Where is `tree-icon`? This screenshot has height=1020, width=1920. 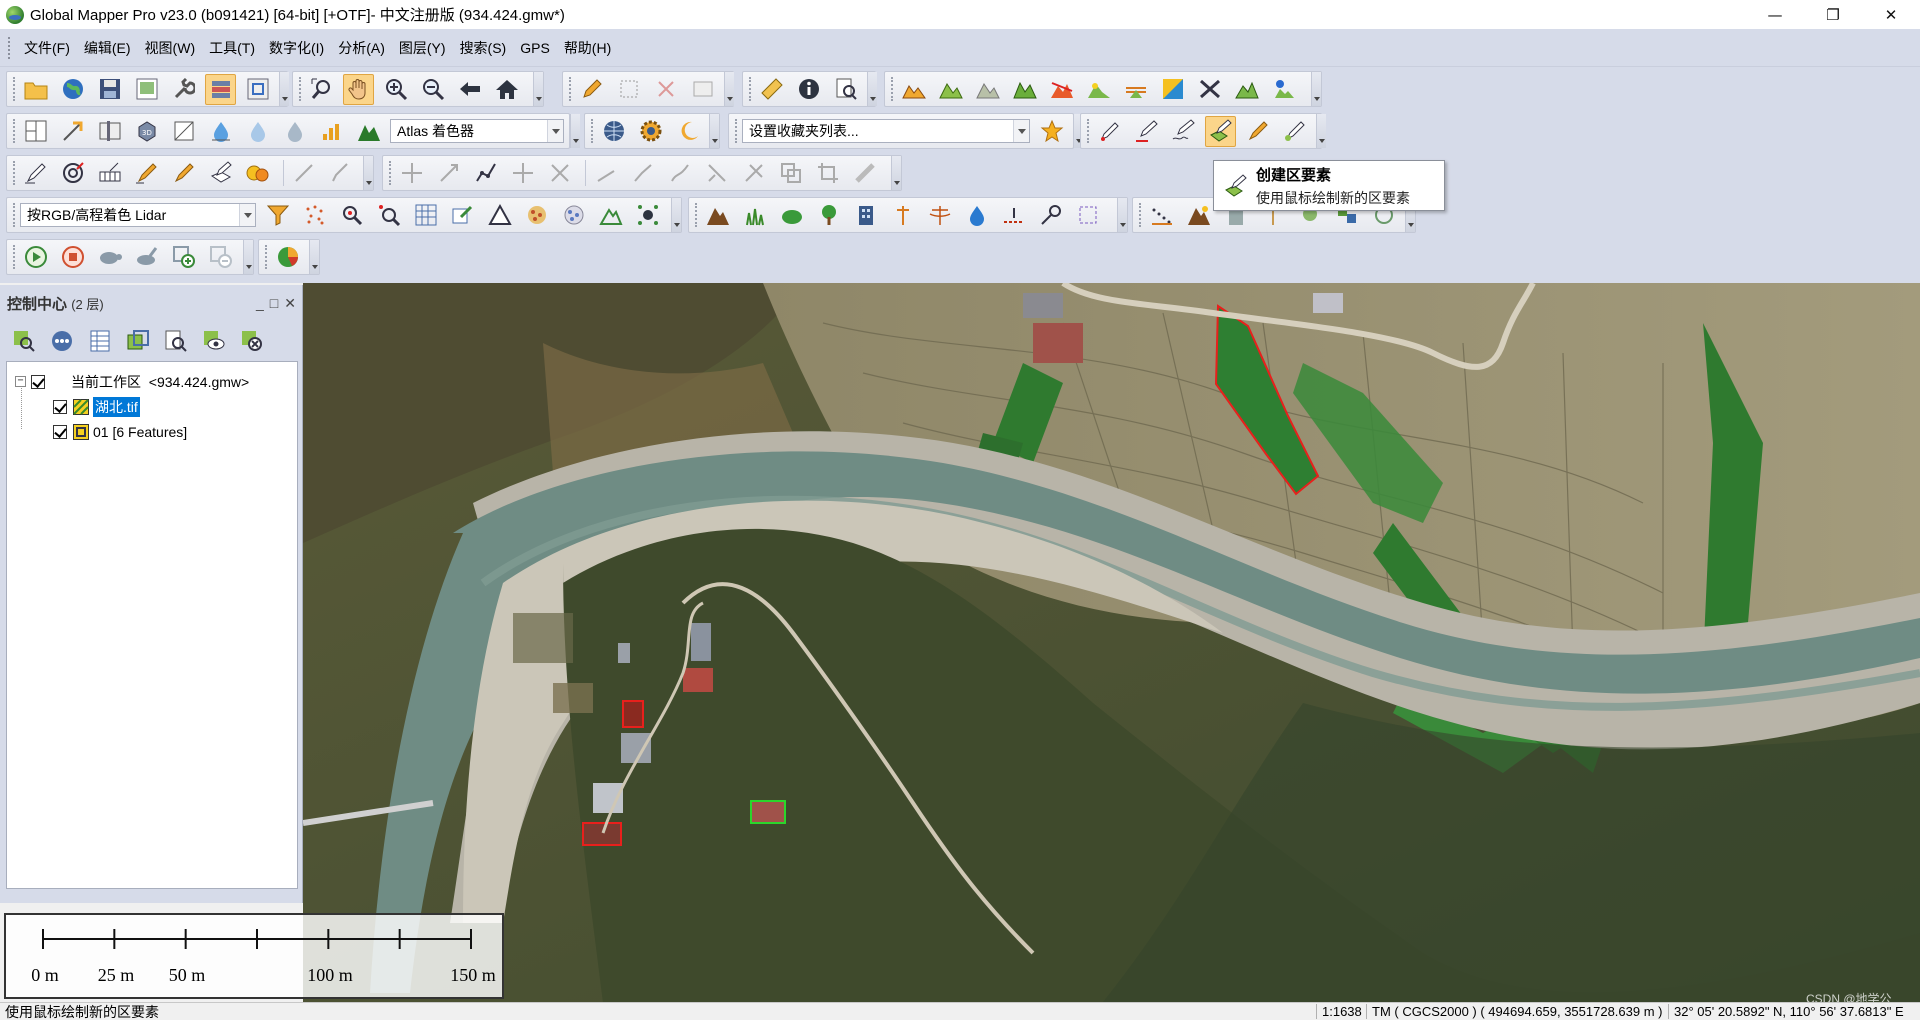 tree-icon is located at coordinates (828, 215).